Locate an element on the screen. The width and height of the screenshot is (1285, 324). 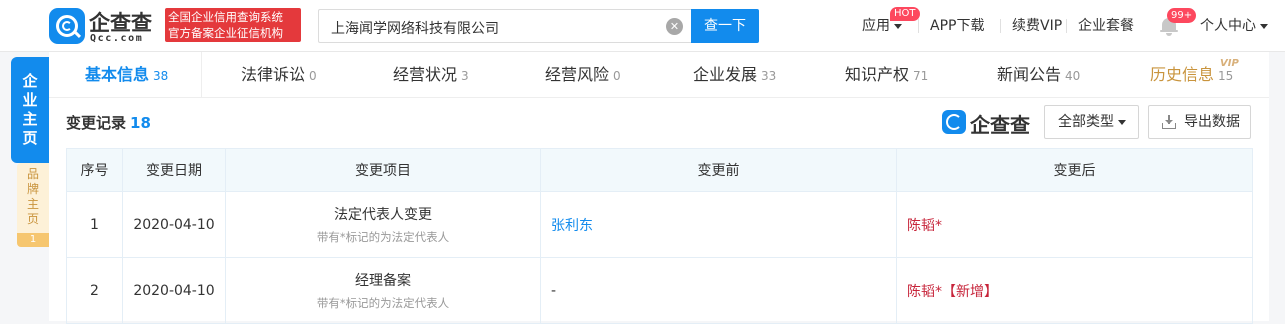
change-item: 法定代表人变更 is located at coordinates (383, 215).